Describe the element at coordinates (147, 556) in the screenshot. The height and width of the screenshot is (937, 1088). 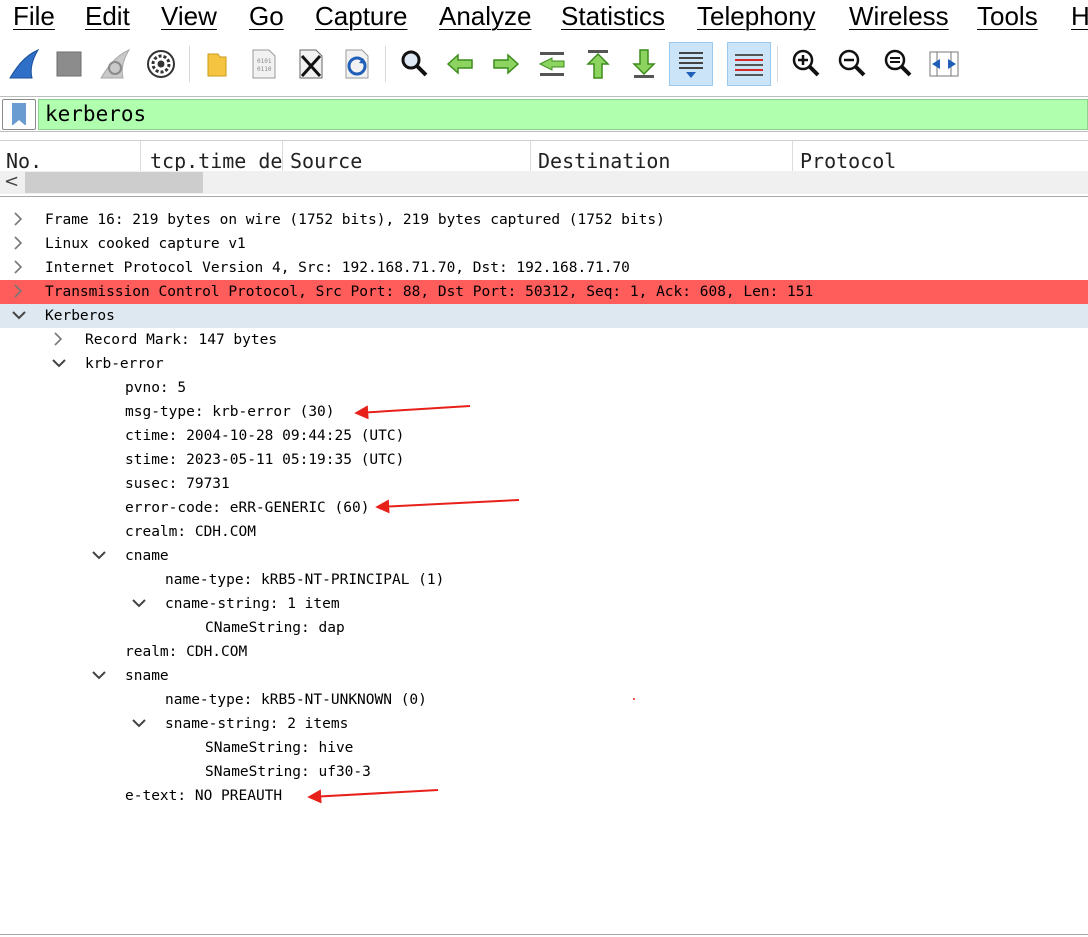
I see `detail-row-text: cname` at that location.